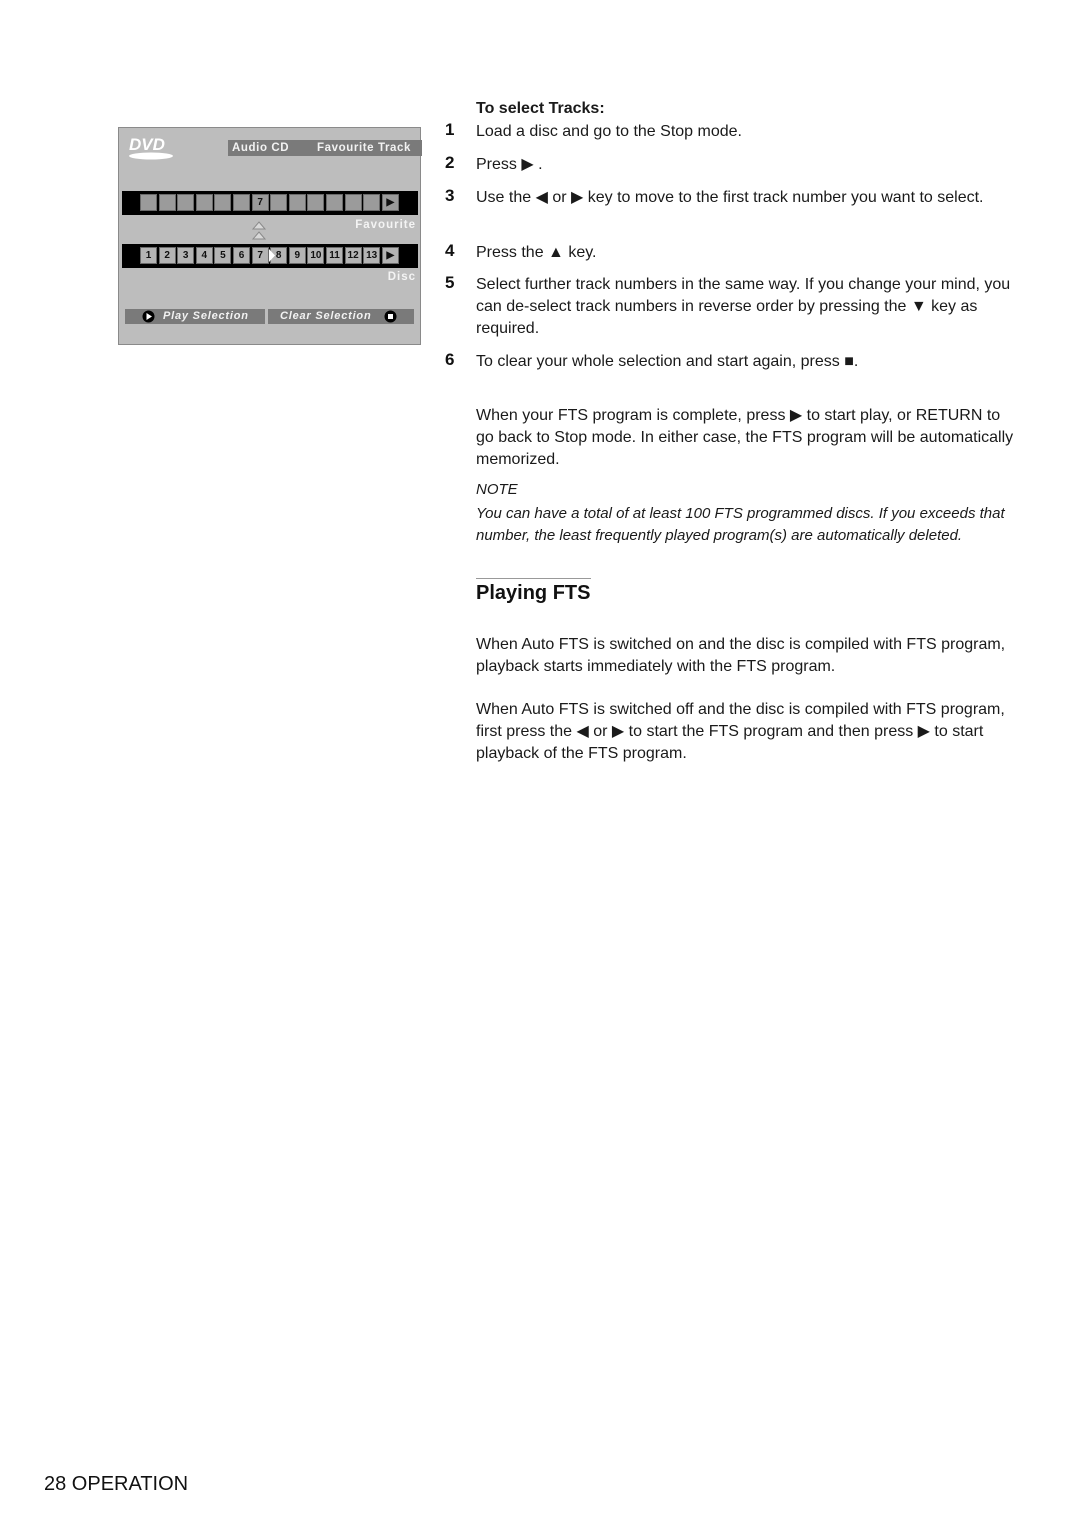 This screenshot has height=1528, width=1080. Describe the element at coordinates (204, 255) in the screenshot. I see `track-cell: 4` at that location.